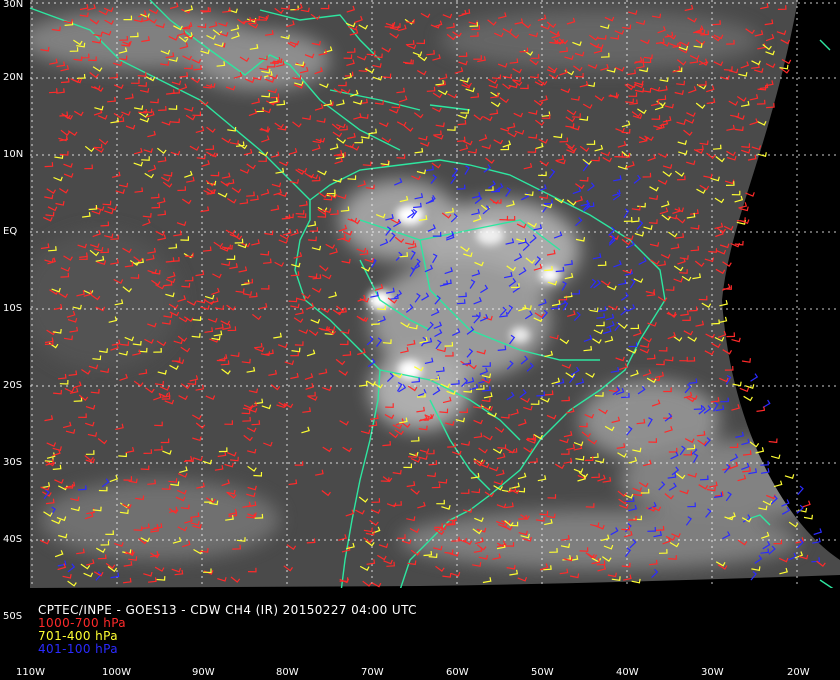 Image resolution: width=840 pixels, height=680 pixels. I want to click on lat-label-20s: 20S, so click(13, 385).